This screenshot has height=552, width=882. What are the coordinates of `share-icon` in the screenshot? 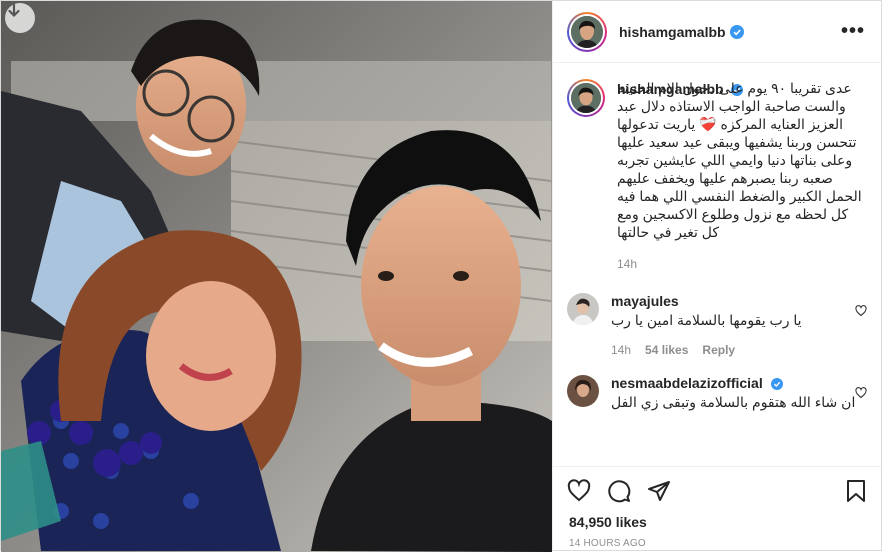 It's located at (659, 491).